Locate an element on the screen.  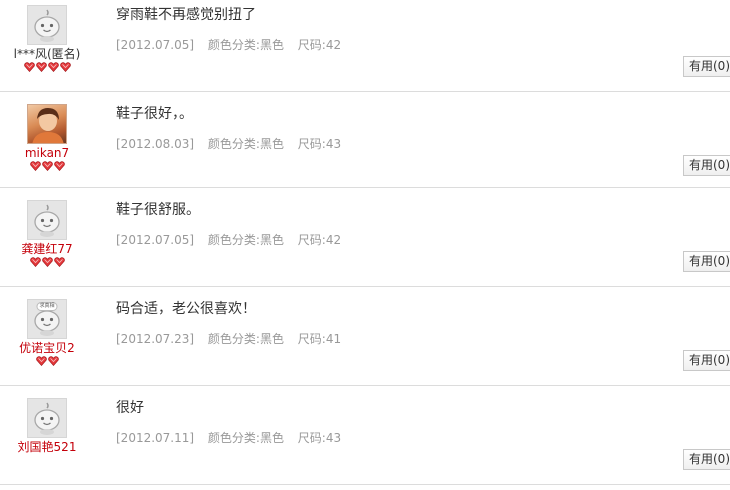
reviewer-name: 龚建红77 is located at coordinates (47, 249).